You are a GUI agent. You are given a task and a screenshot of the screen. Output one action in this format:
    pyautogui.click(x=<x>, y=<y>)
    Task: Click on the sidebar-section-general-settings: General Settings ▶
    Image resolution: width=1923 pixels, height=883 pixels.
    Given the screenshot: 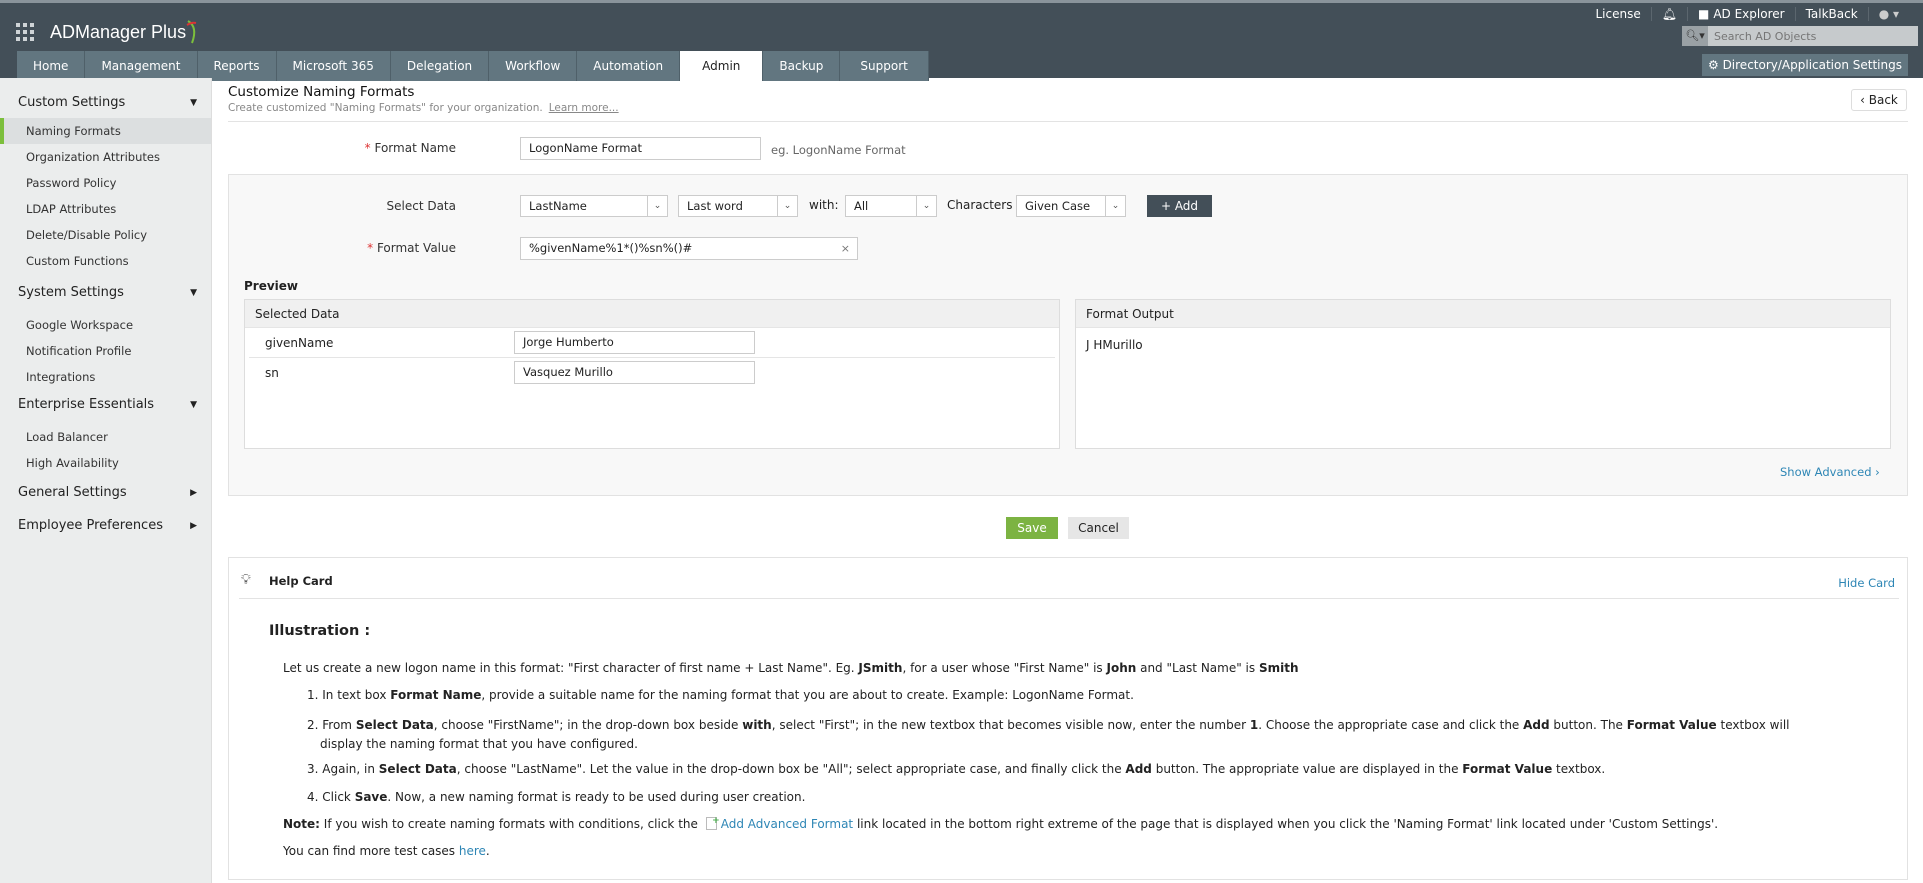 What is the action you would take?
    pyautogui.click(x=105, y=493)
    